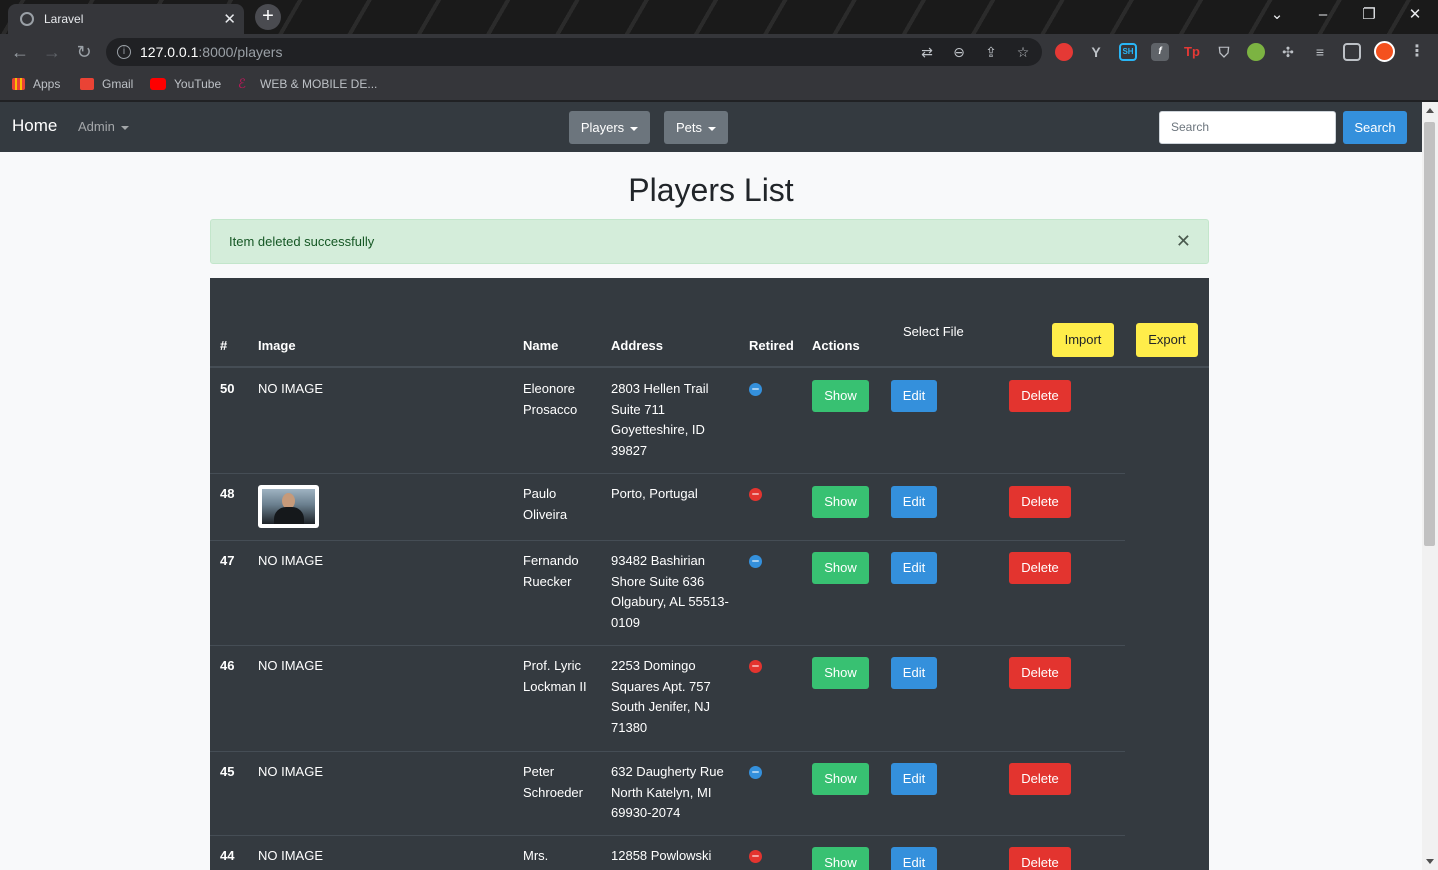  What do you see at coordinates (106, 84) in the screenshot?
I see `bookmark-gmail: Gmail` at bounding box center [106, 84].